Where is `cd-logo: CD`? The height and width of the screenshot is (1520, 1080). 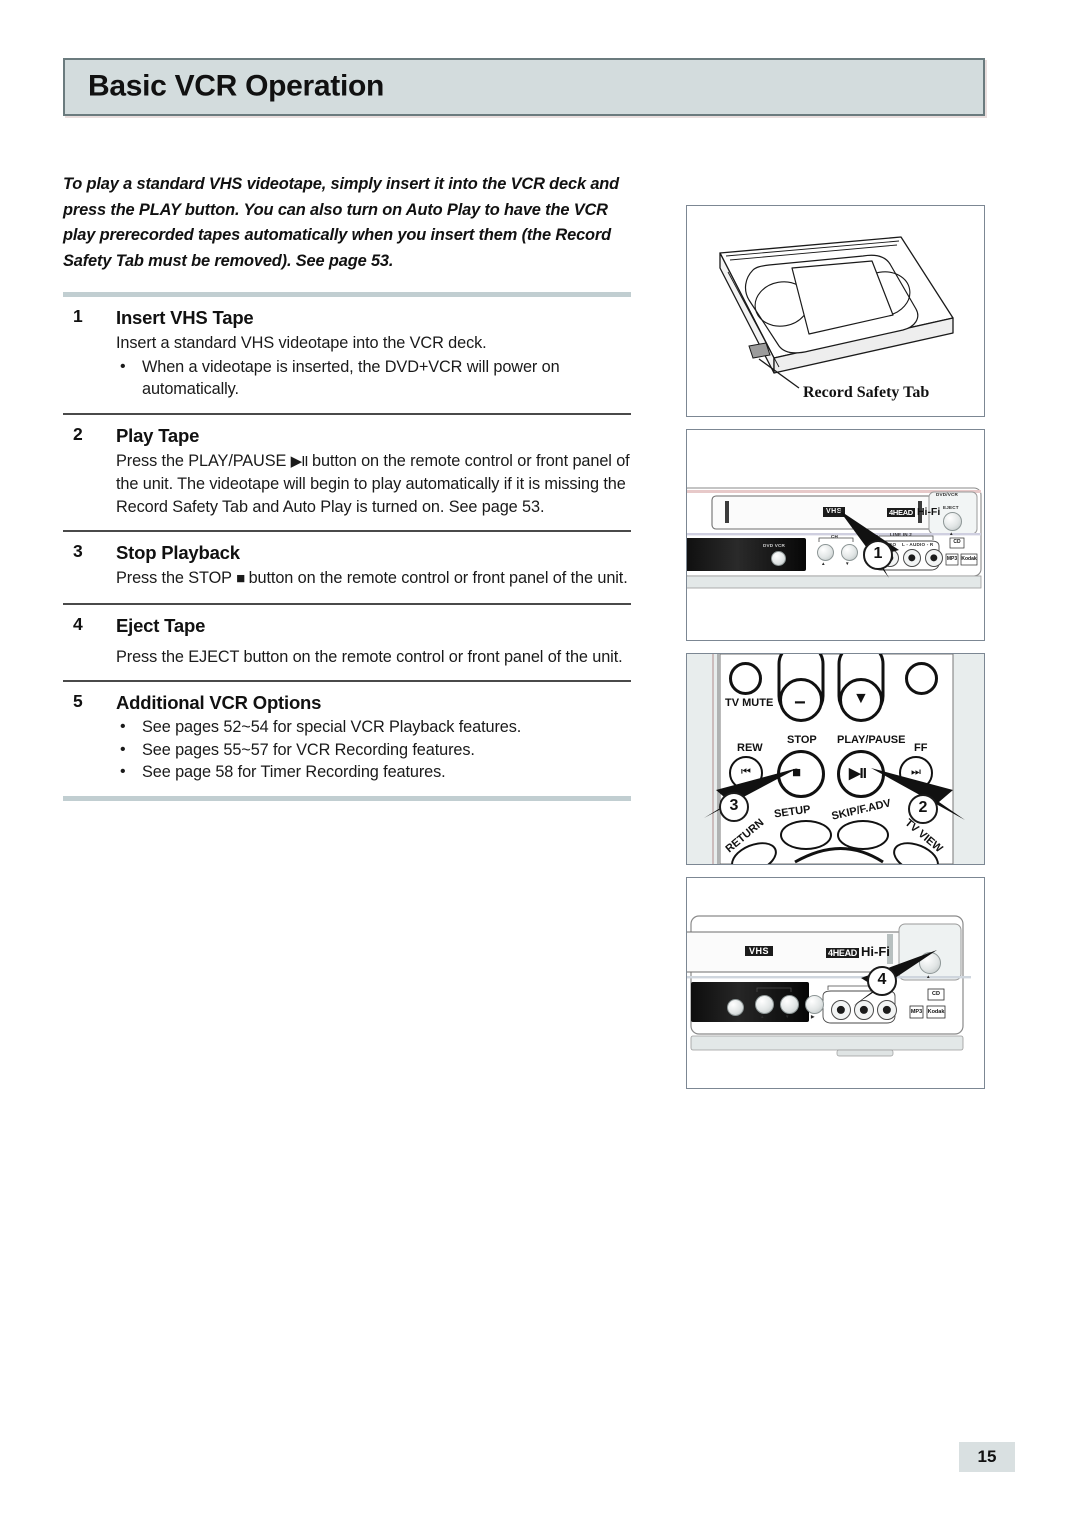 cd-logo: CD is located at coordinates (957, 542).